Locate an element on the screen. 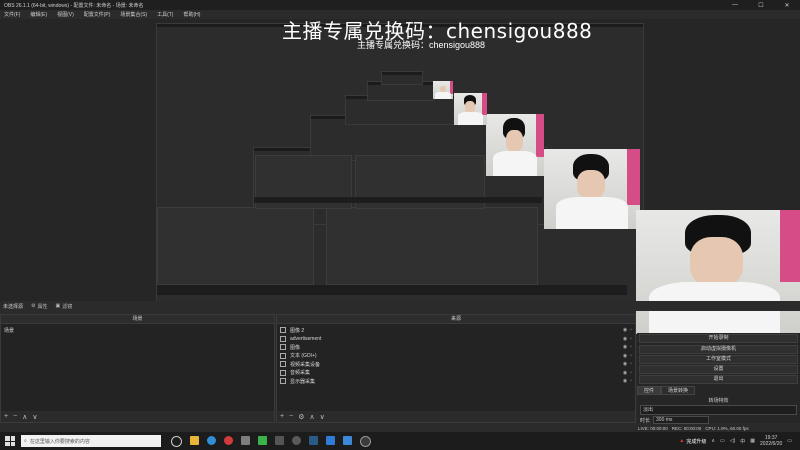 This screenshot has width=800, height=450. source-toolbar: 未选择源 ⚙ 属性 ▣ 滤镜 is located at coordinates (400, 306).